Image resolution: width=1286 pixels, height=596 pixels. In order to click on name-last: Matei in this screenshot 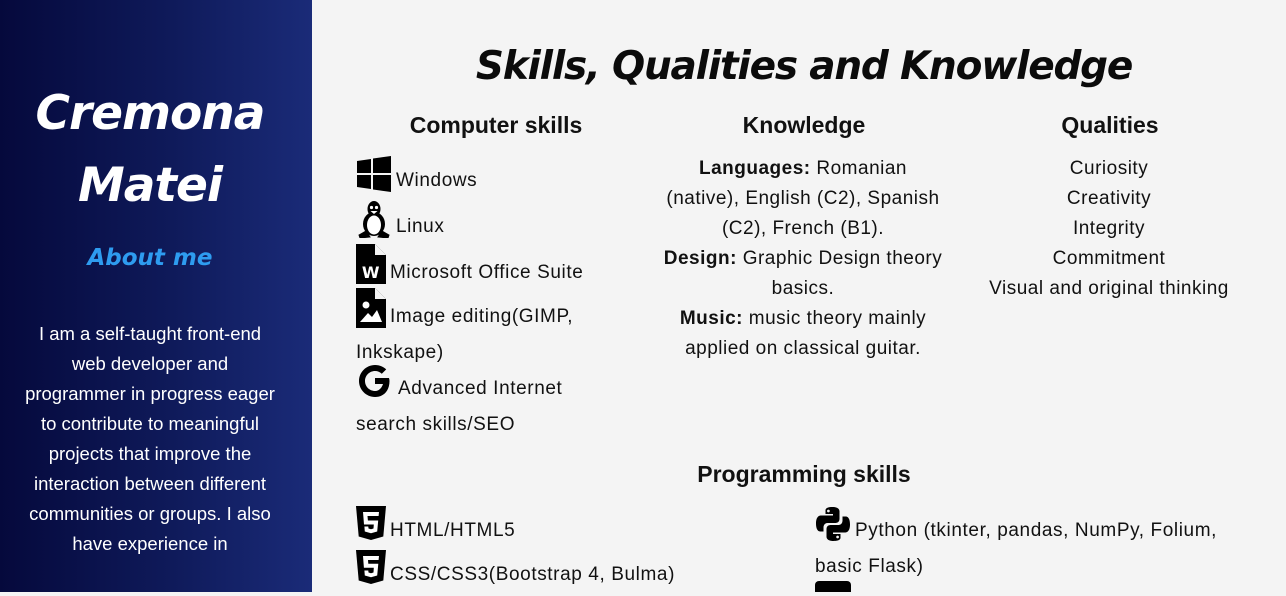, I will do `click(150, 185)`.